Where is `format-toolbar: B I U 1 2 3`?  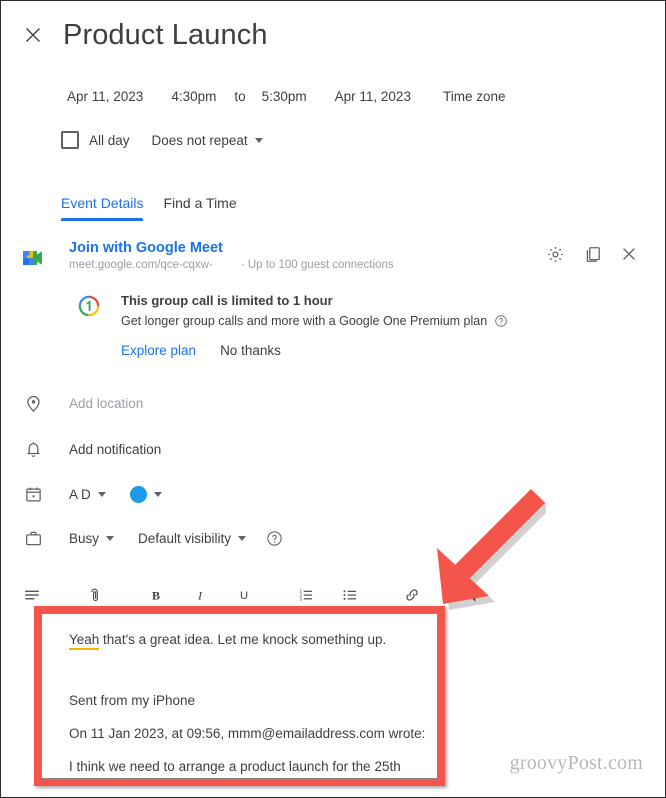
format-toolbar: B I U 1 2 3 is located at coordinates (253, 595).